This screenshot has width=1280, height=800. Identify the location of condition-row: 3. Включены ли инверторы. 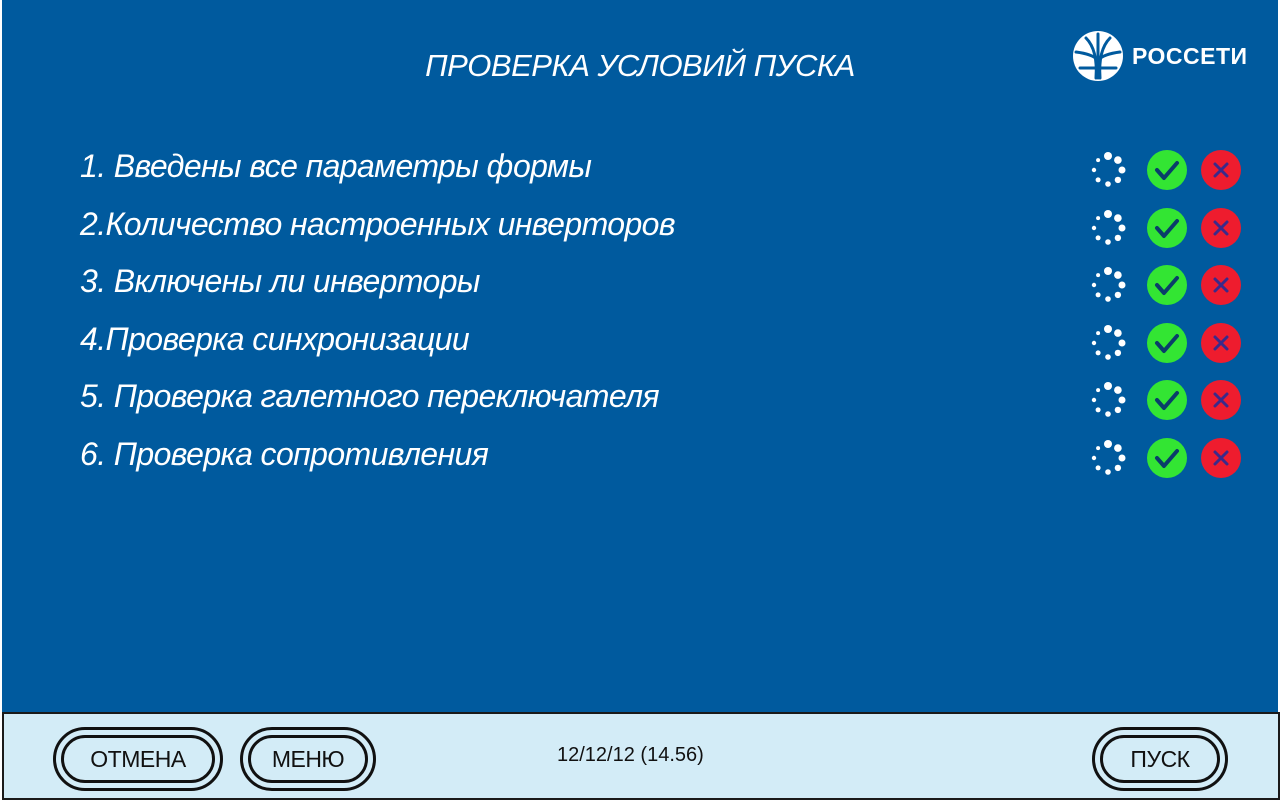
(640, 284).